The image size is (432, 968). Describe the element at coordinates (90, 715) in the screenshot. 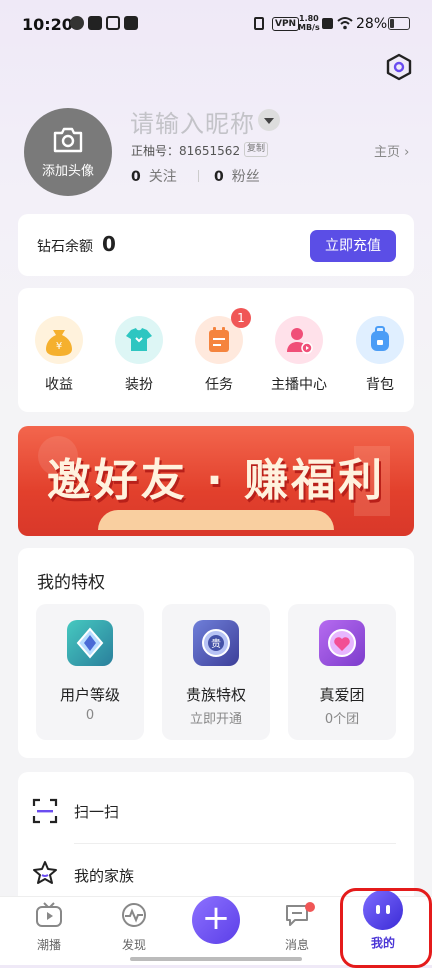

I see `privilege-subtitle: 0` at that location.